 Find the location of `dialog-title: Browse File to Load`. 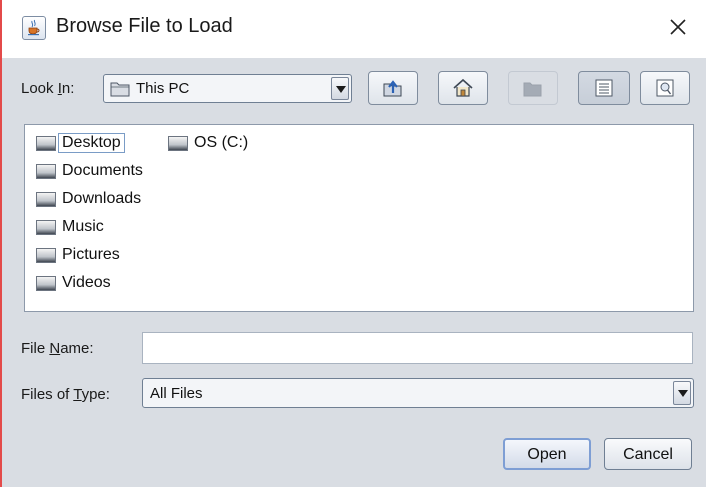

dialog-title: Browse File to Load is located at coordinates (144, 26).